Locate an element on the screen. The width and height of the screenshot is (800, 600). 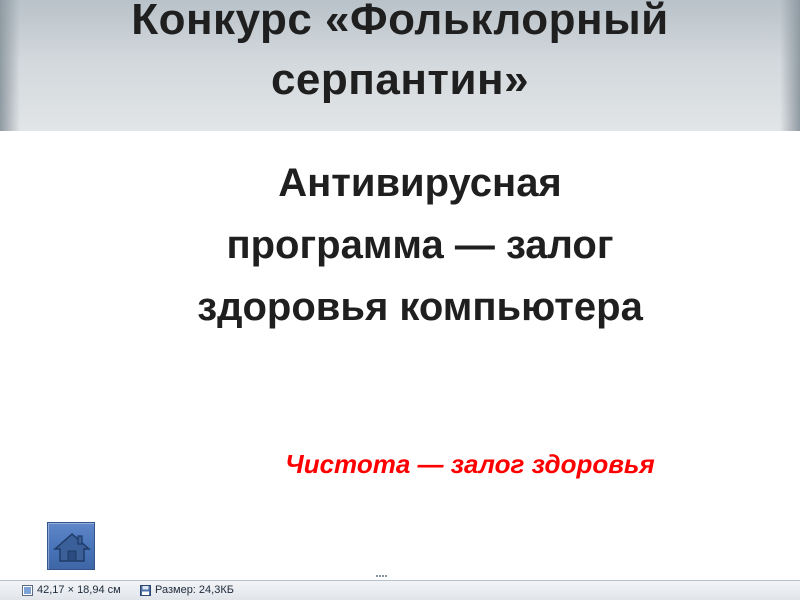
status-file-size-text: Размер: 24,3КБ is located at coordinates (194, 590).